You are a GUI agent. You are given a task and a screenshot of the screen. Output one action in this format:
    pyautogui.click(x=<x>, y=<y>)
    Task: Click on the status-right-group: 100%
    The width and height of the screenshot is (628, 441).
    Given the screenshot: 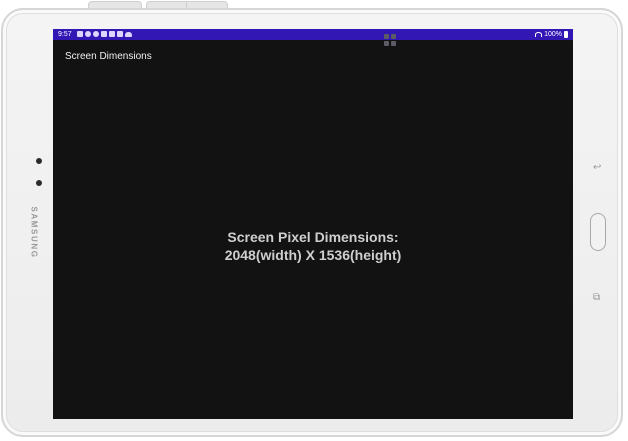 What is the action you would take?
    pyautogui.click(x=551, y=34)
    